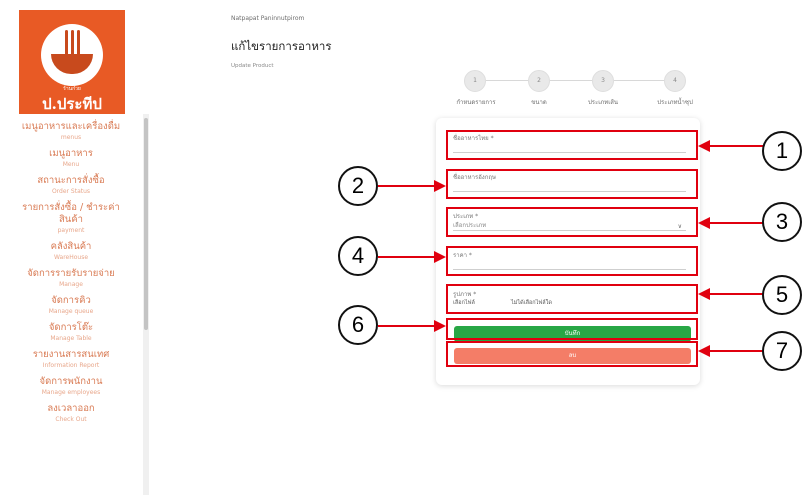 This screenshot has height=495, width=805. I want to click on step-3: 3, so click(603, 81).